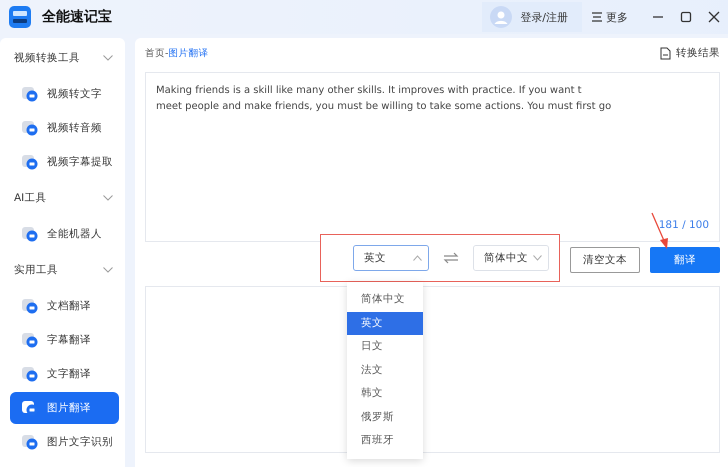  What do you see at coordinates (188, 53) in the screenshot?
I see `breadcrumb-current: 图片翻译` at bounding box center [188, 53].